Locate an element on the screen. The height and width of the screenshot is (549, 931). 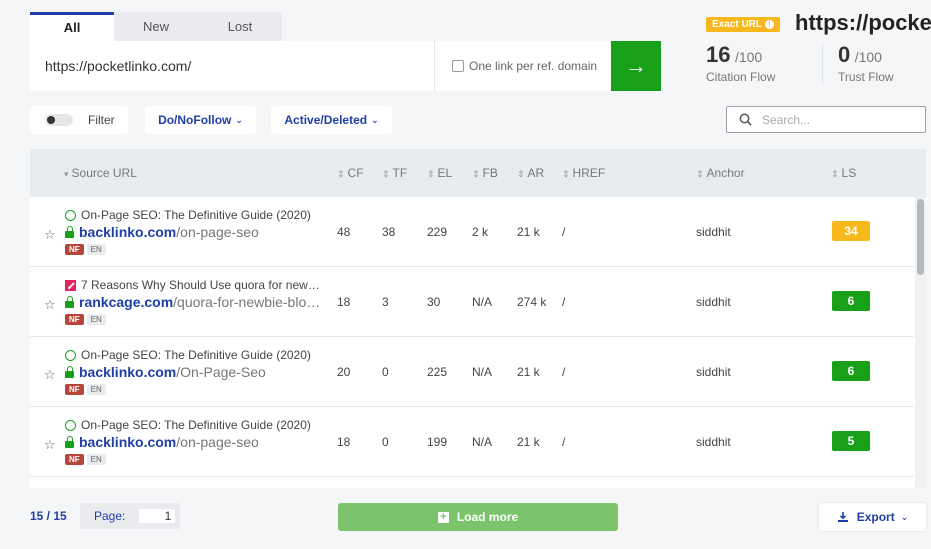
load-more-button: + Load more is located at coordinates (478, 517).